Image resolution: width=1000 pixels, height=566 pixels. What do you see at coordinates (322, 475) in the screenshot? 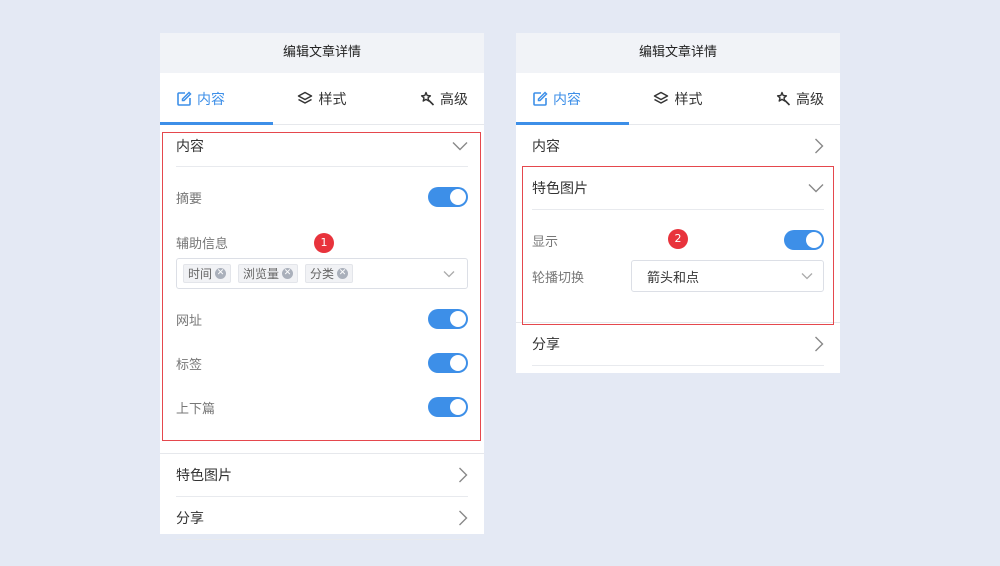
I see `featured-image-section-header: 特色图片` at bounding box center [322, 475].